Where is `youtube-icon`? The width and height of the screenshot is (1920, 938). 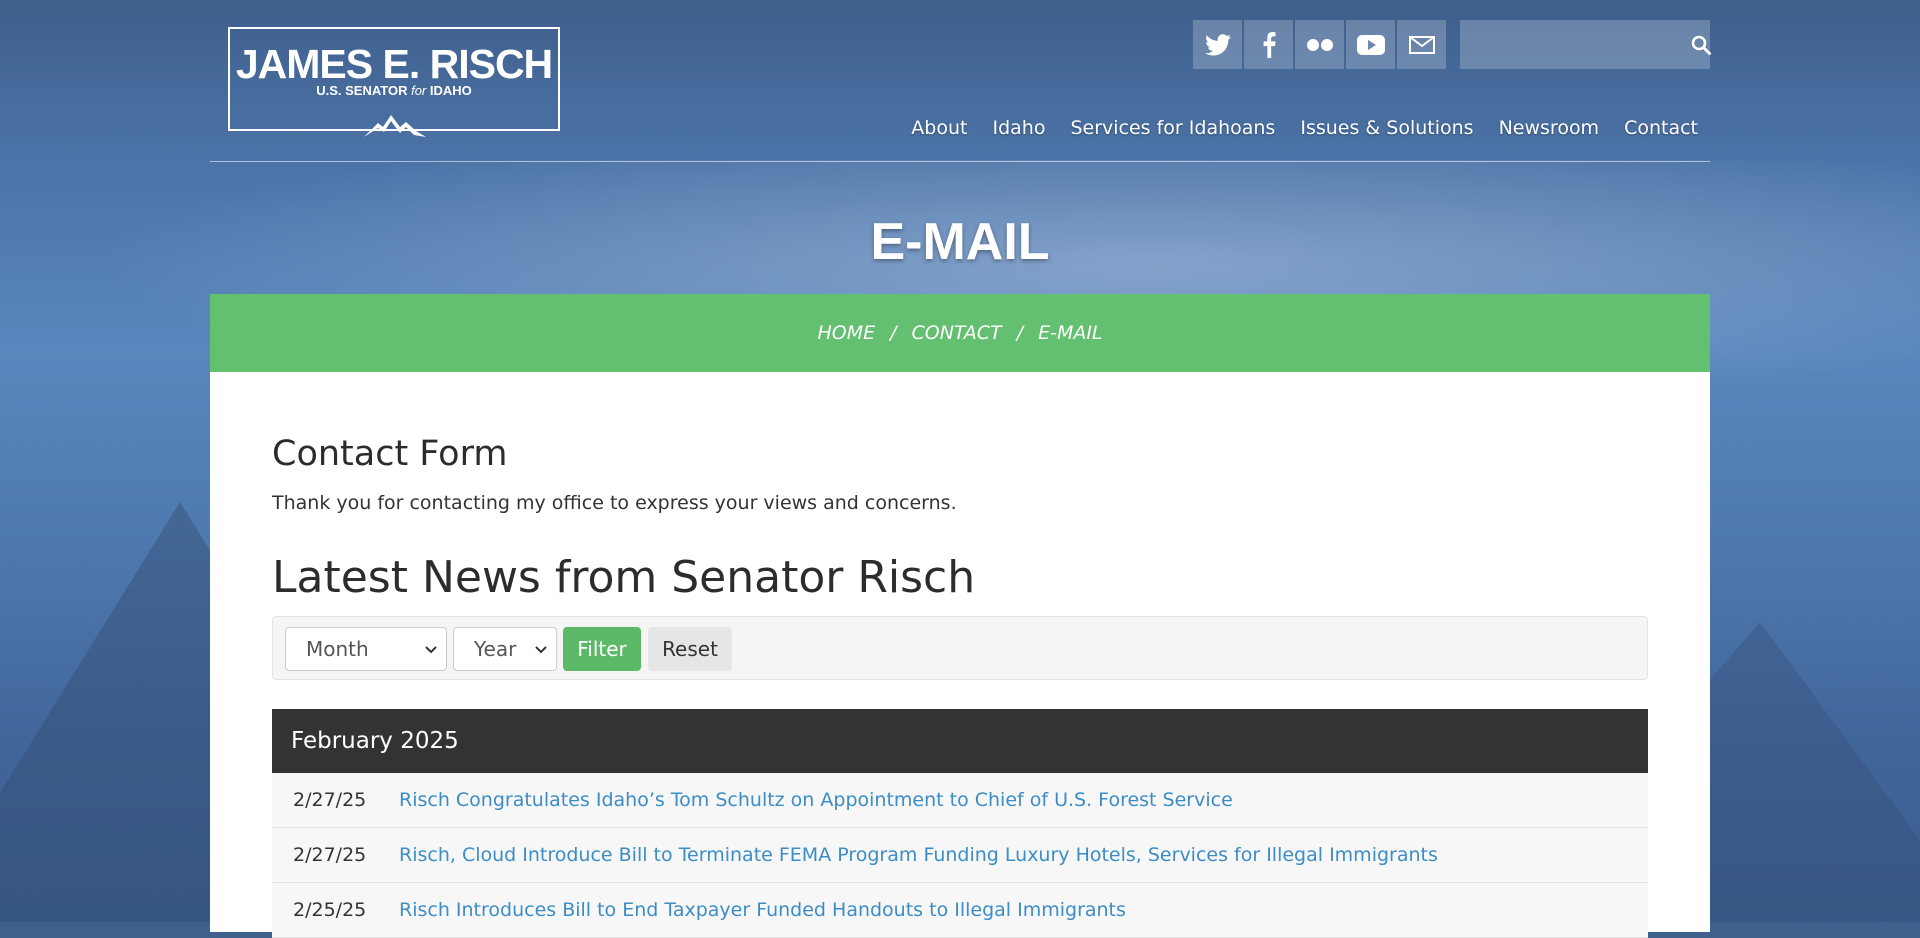 youtube-icon is located at coordinates (1370, 44).